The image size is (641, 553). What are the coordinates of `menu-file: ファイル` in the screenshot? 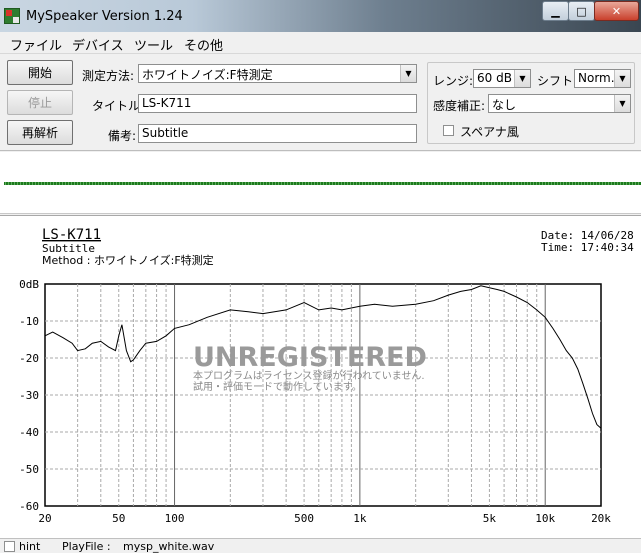 It's located at (36, 44).